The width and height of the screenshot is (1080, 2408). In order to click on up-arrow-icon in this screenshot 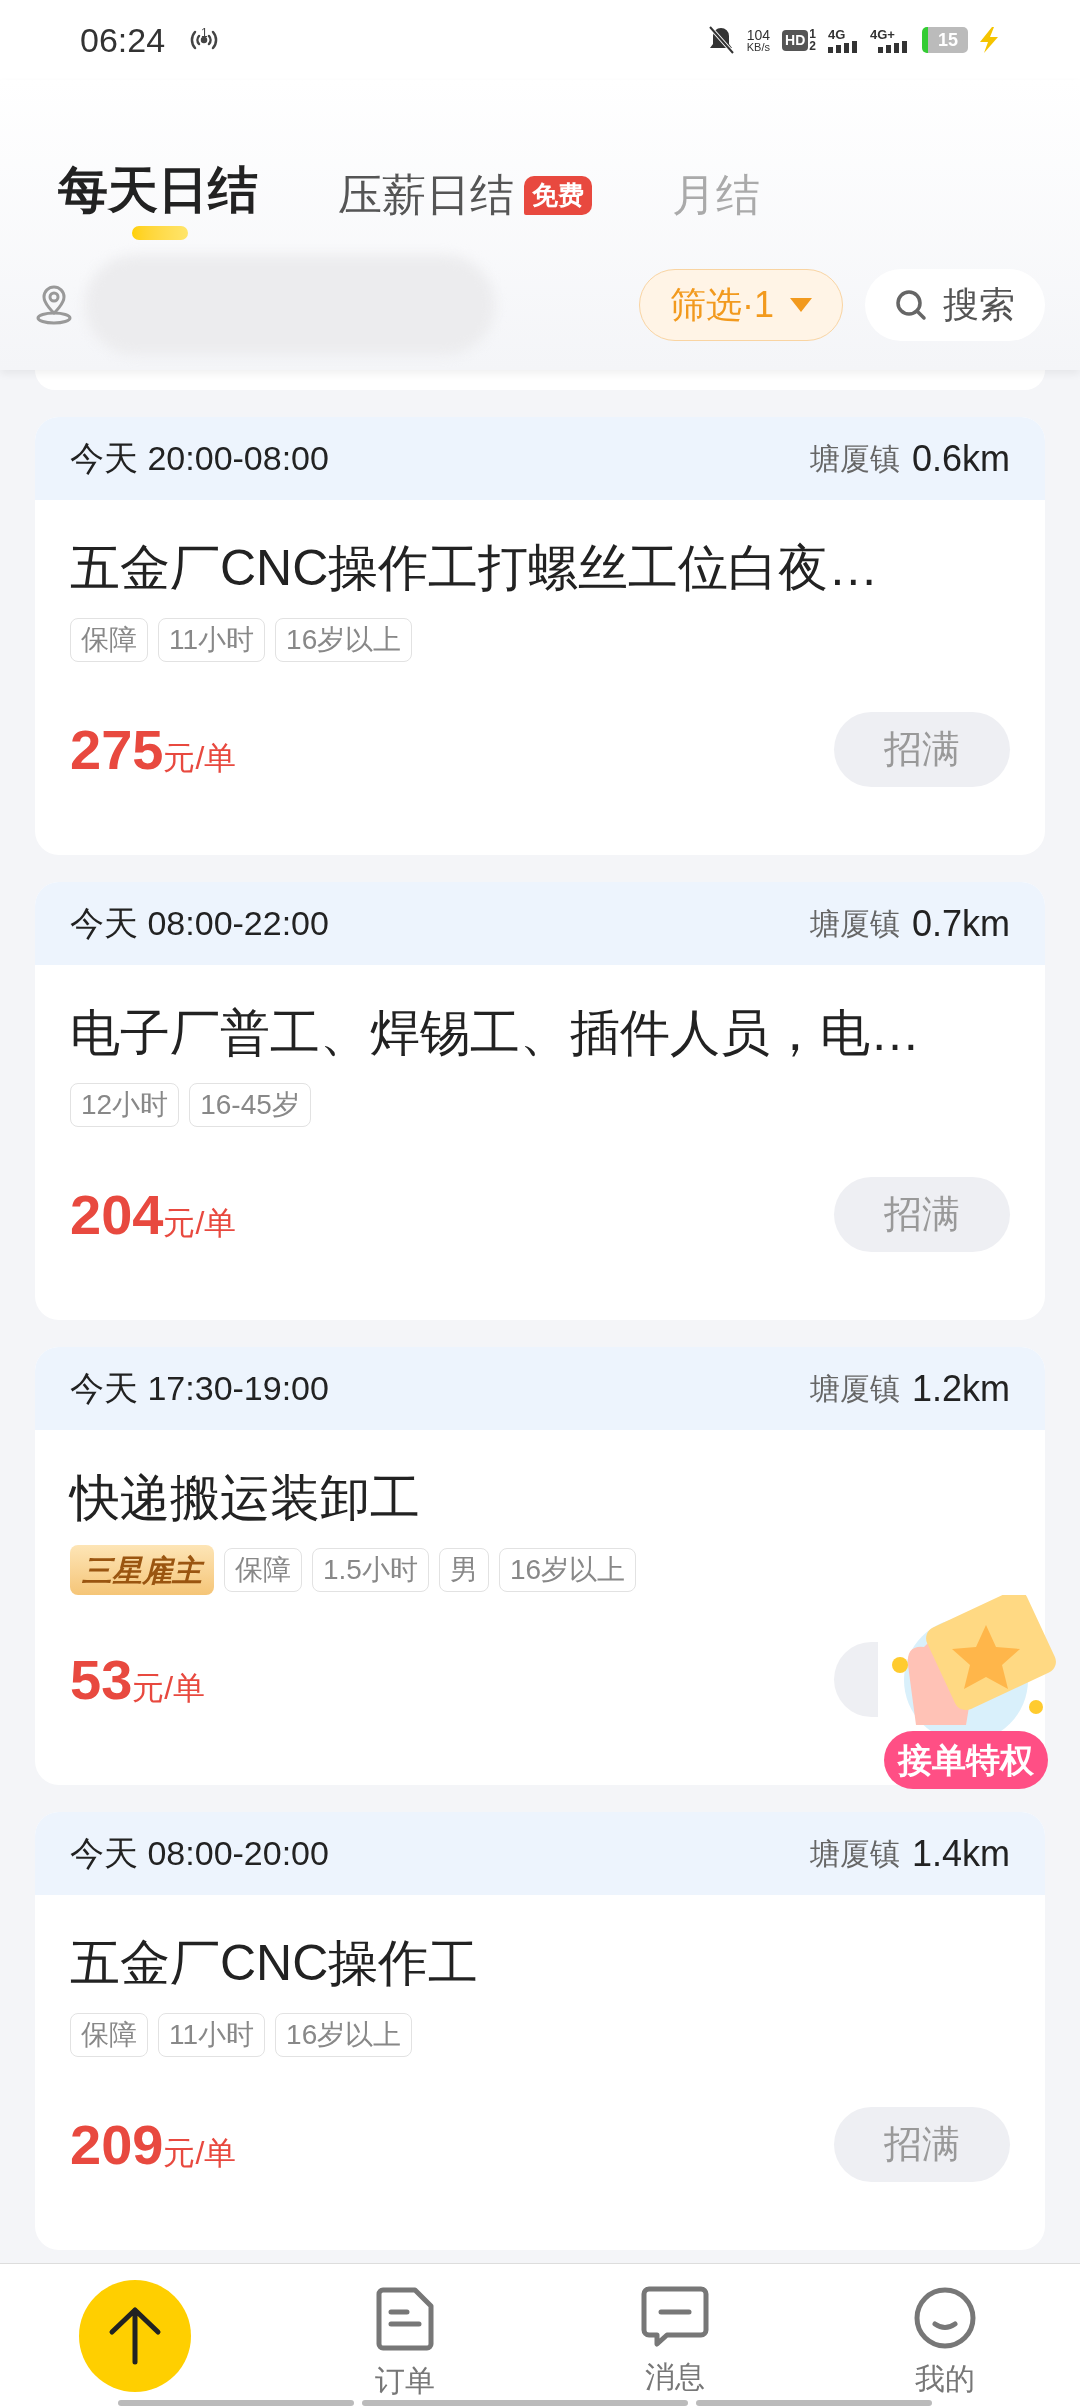, I will do `click(135, 2336)`.